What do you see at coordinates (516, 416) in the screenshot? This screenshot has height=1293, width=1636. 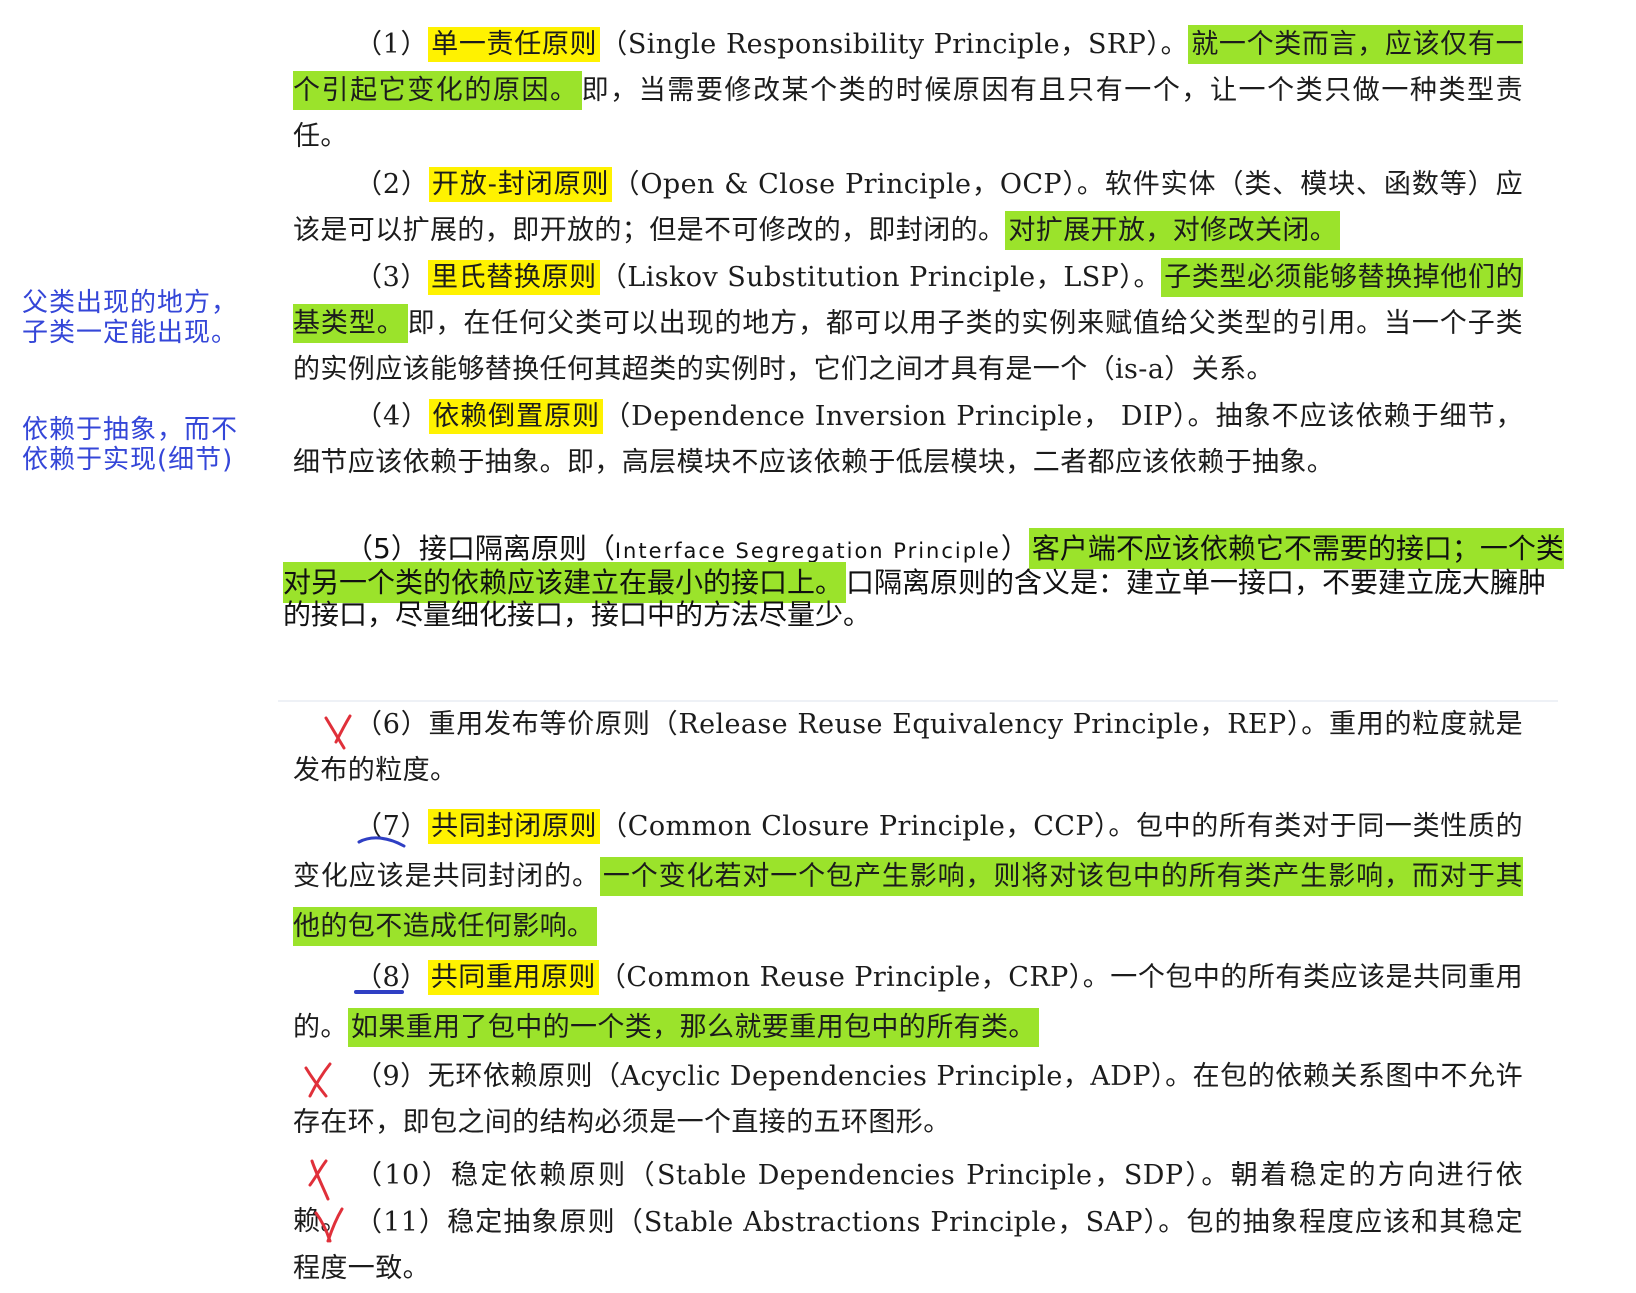 I see `principle-name-highlight: 依赖倒置原则` at bounding box center [516, 416].